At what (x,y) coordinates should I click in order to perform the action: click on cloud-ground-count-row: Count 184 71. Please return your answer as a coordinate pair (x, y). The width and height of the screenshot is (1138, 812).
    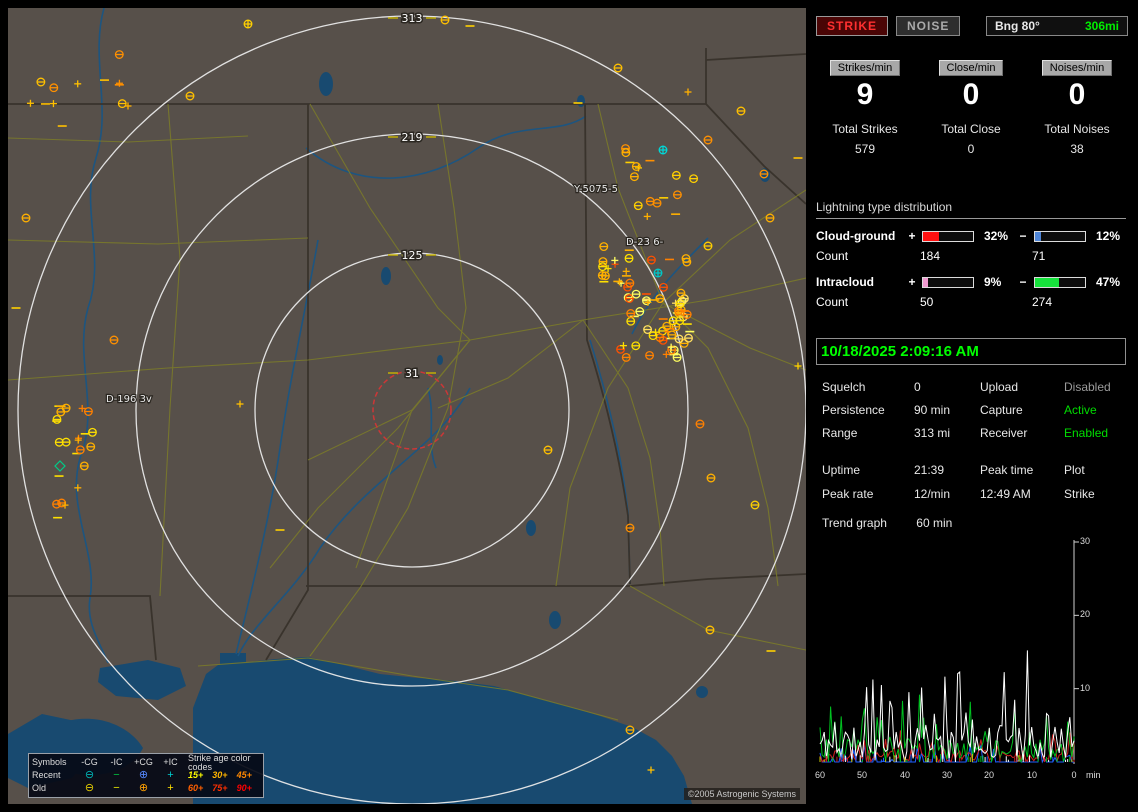
    Looking at the image, I should click on (971, 256).